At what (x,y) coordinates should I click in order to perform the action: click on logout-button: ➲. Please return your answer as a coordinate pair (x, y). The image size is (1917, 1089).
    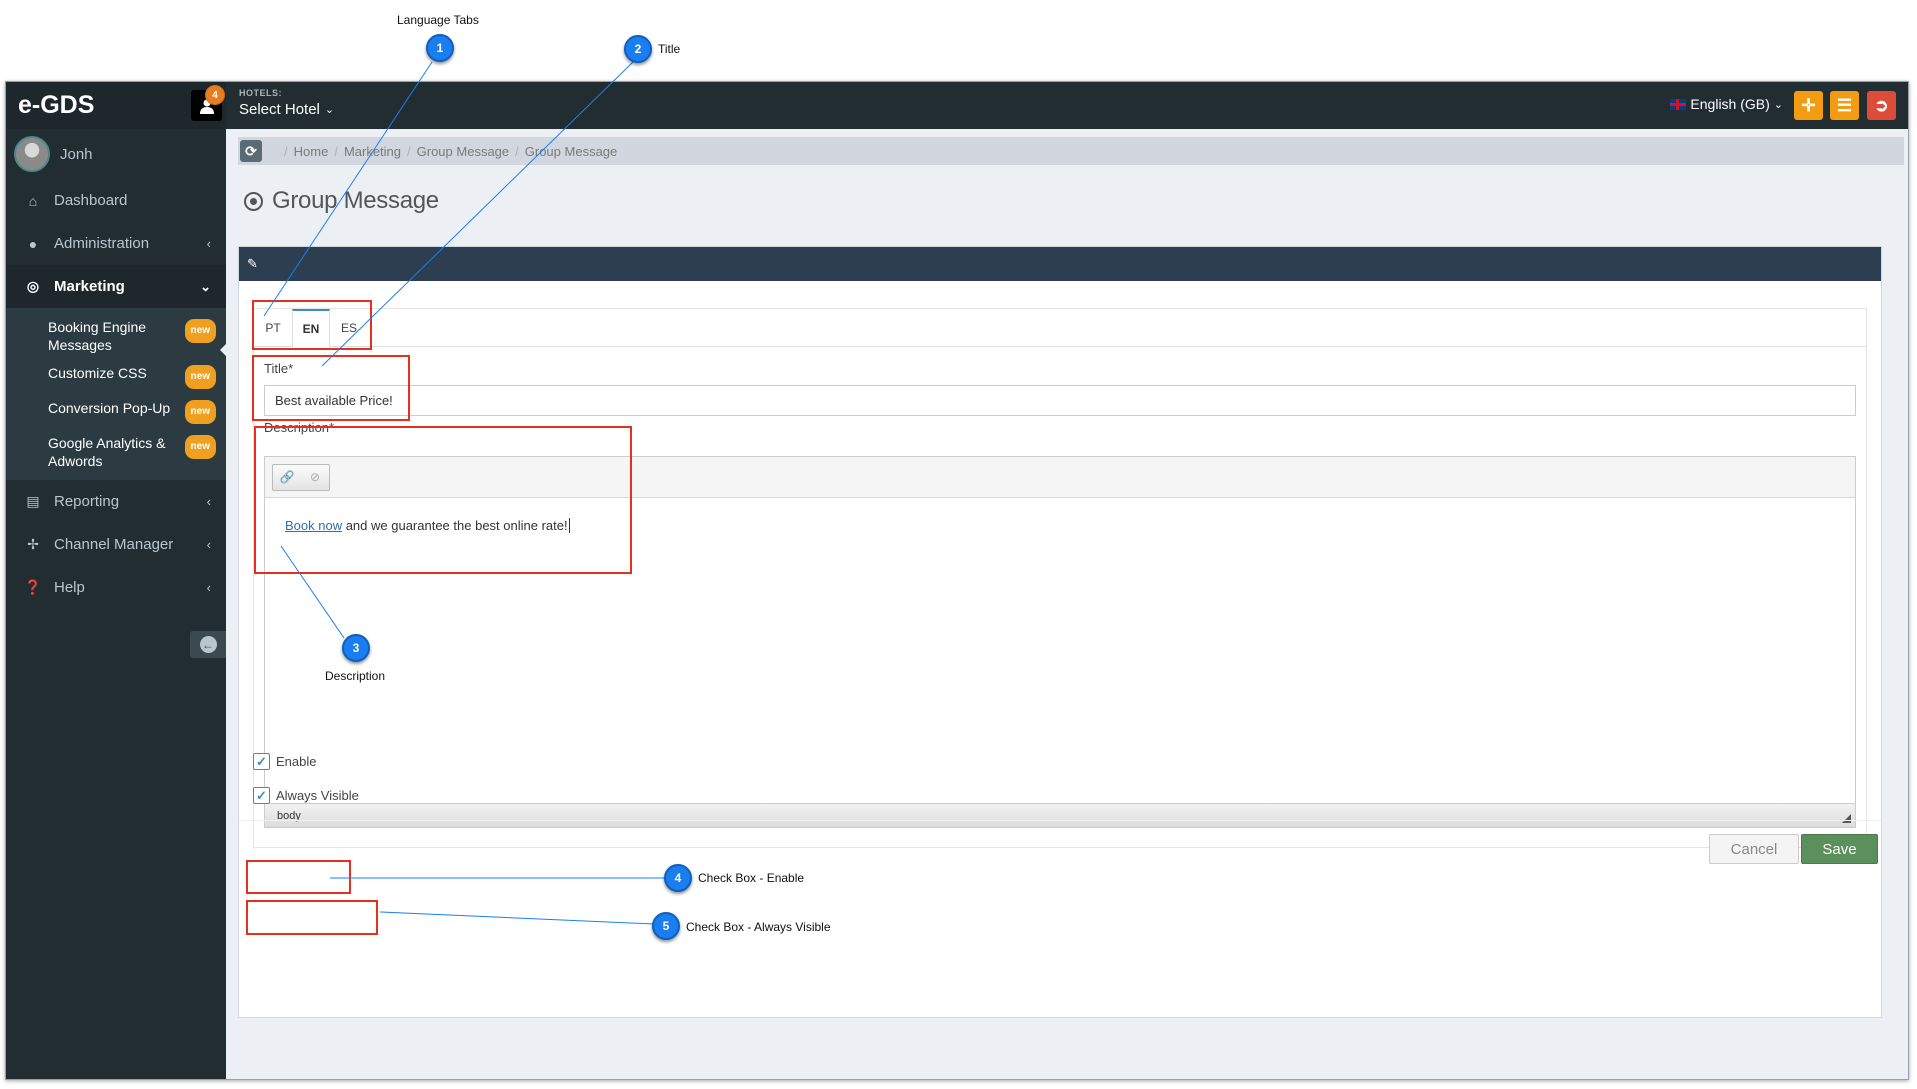
    Looking at the image, I should click on (1881, 105).